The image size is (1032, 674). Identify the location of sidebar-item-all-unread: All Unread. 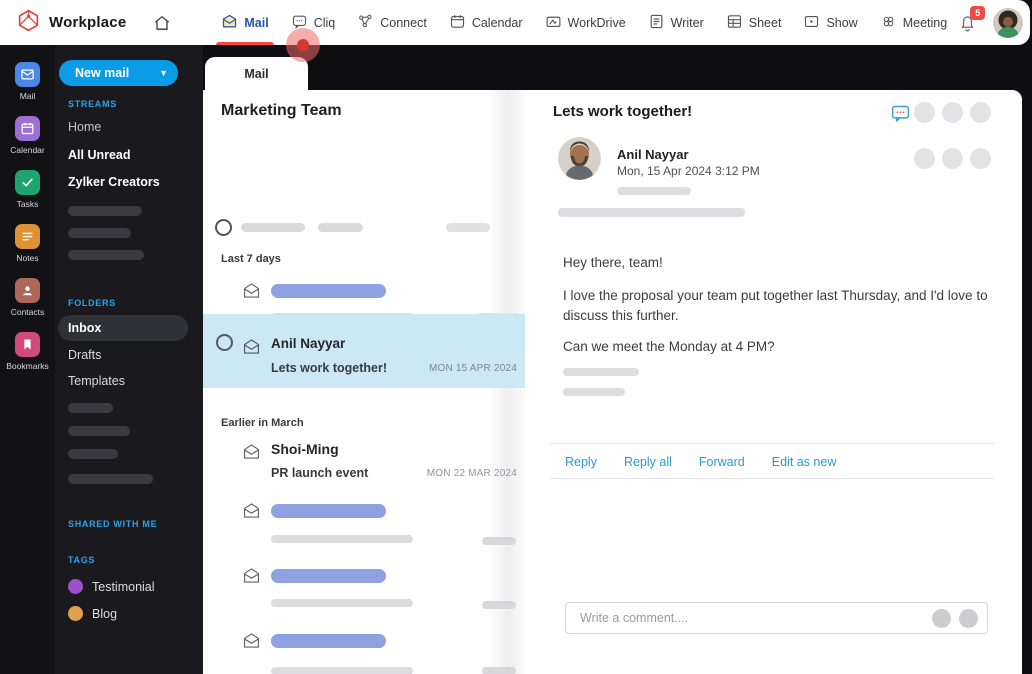
(99, 155).